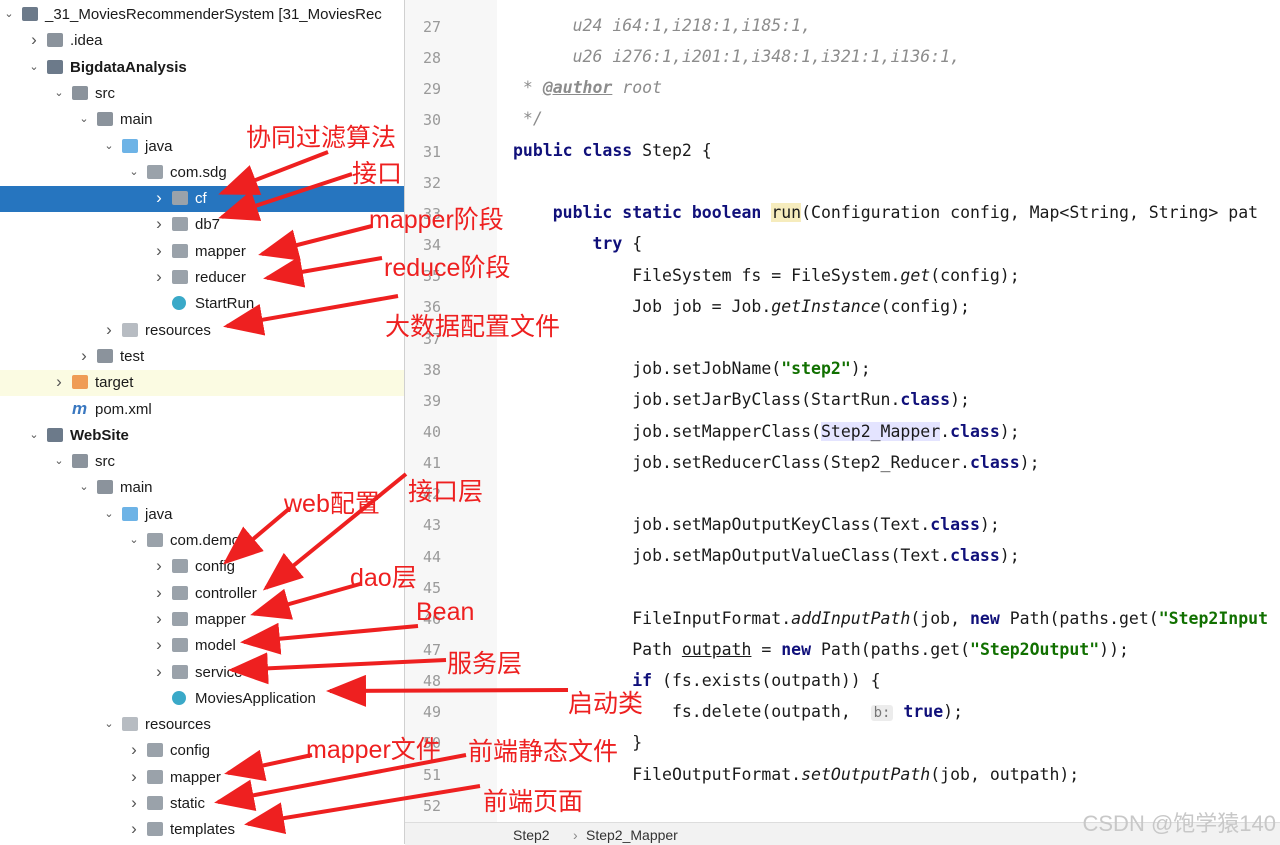 The height and width of the screenshot is (845, 1280). Describe the element at coordinates (431, 681) in the screenshot. I see `line-number: 48` at that location.